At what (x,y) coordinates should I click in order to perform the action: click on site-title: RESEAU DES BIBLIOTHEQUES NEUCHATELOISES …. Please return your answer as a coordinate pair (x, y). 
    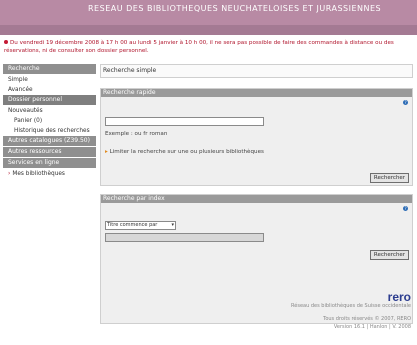
    Looking at the image, I should click on (235, 8).